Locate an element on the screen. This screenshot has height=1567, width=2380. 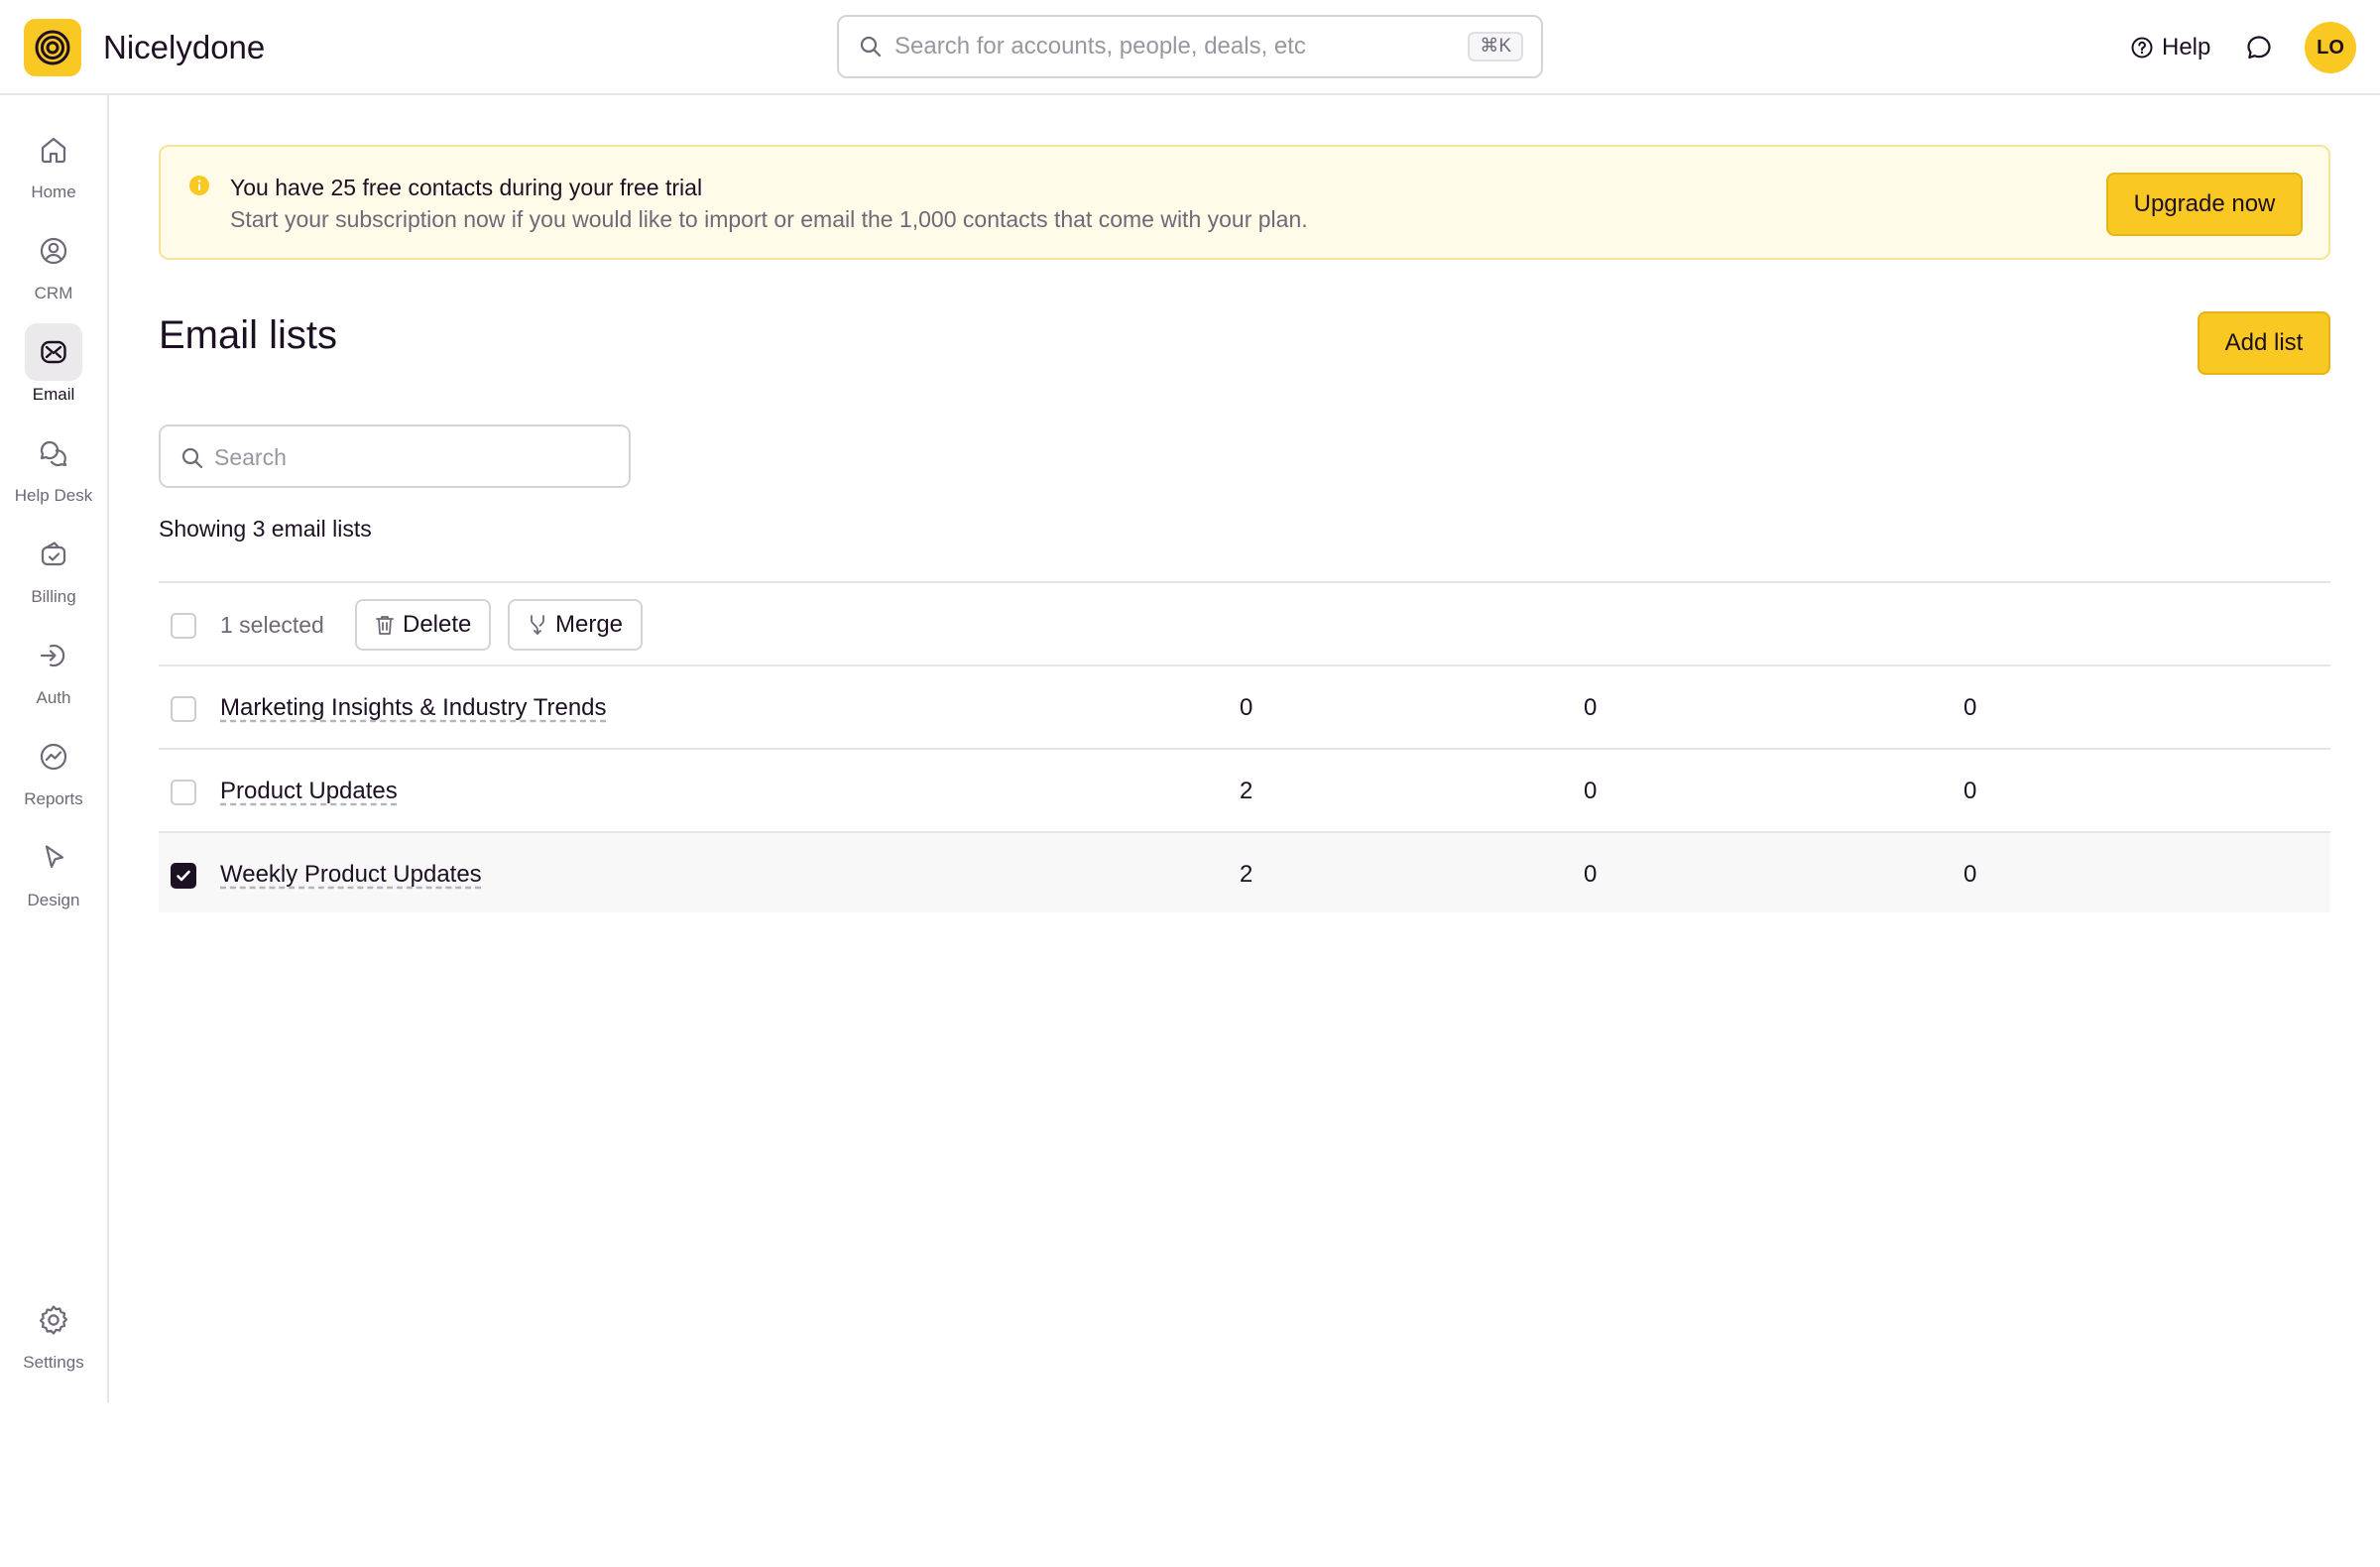
sidebar-item-home: Home is located at coordinates (53, 167).